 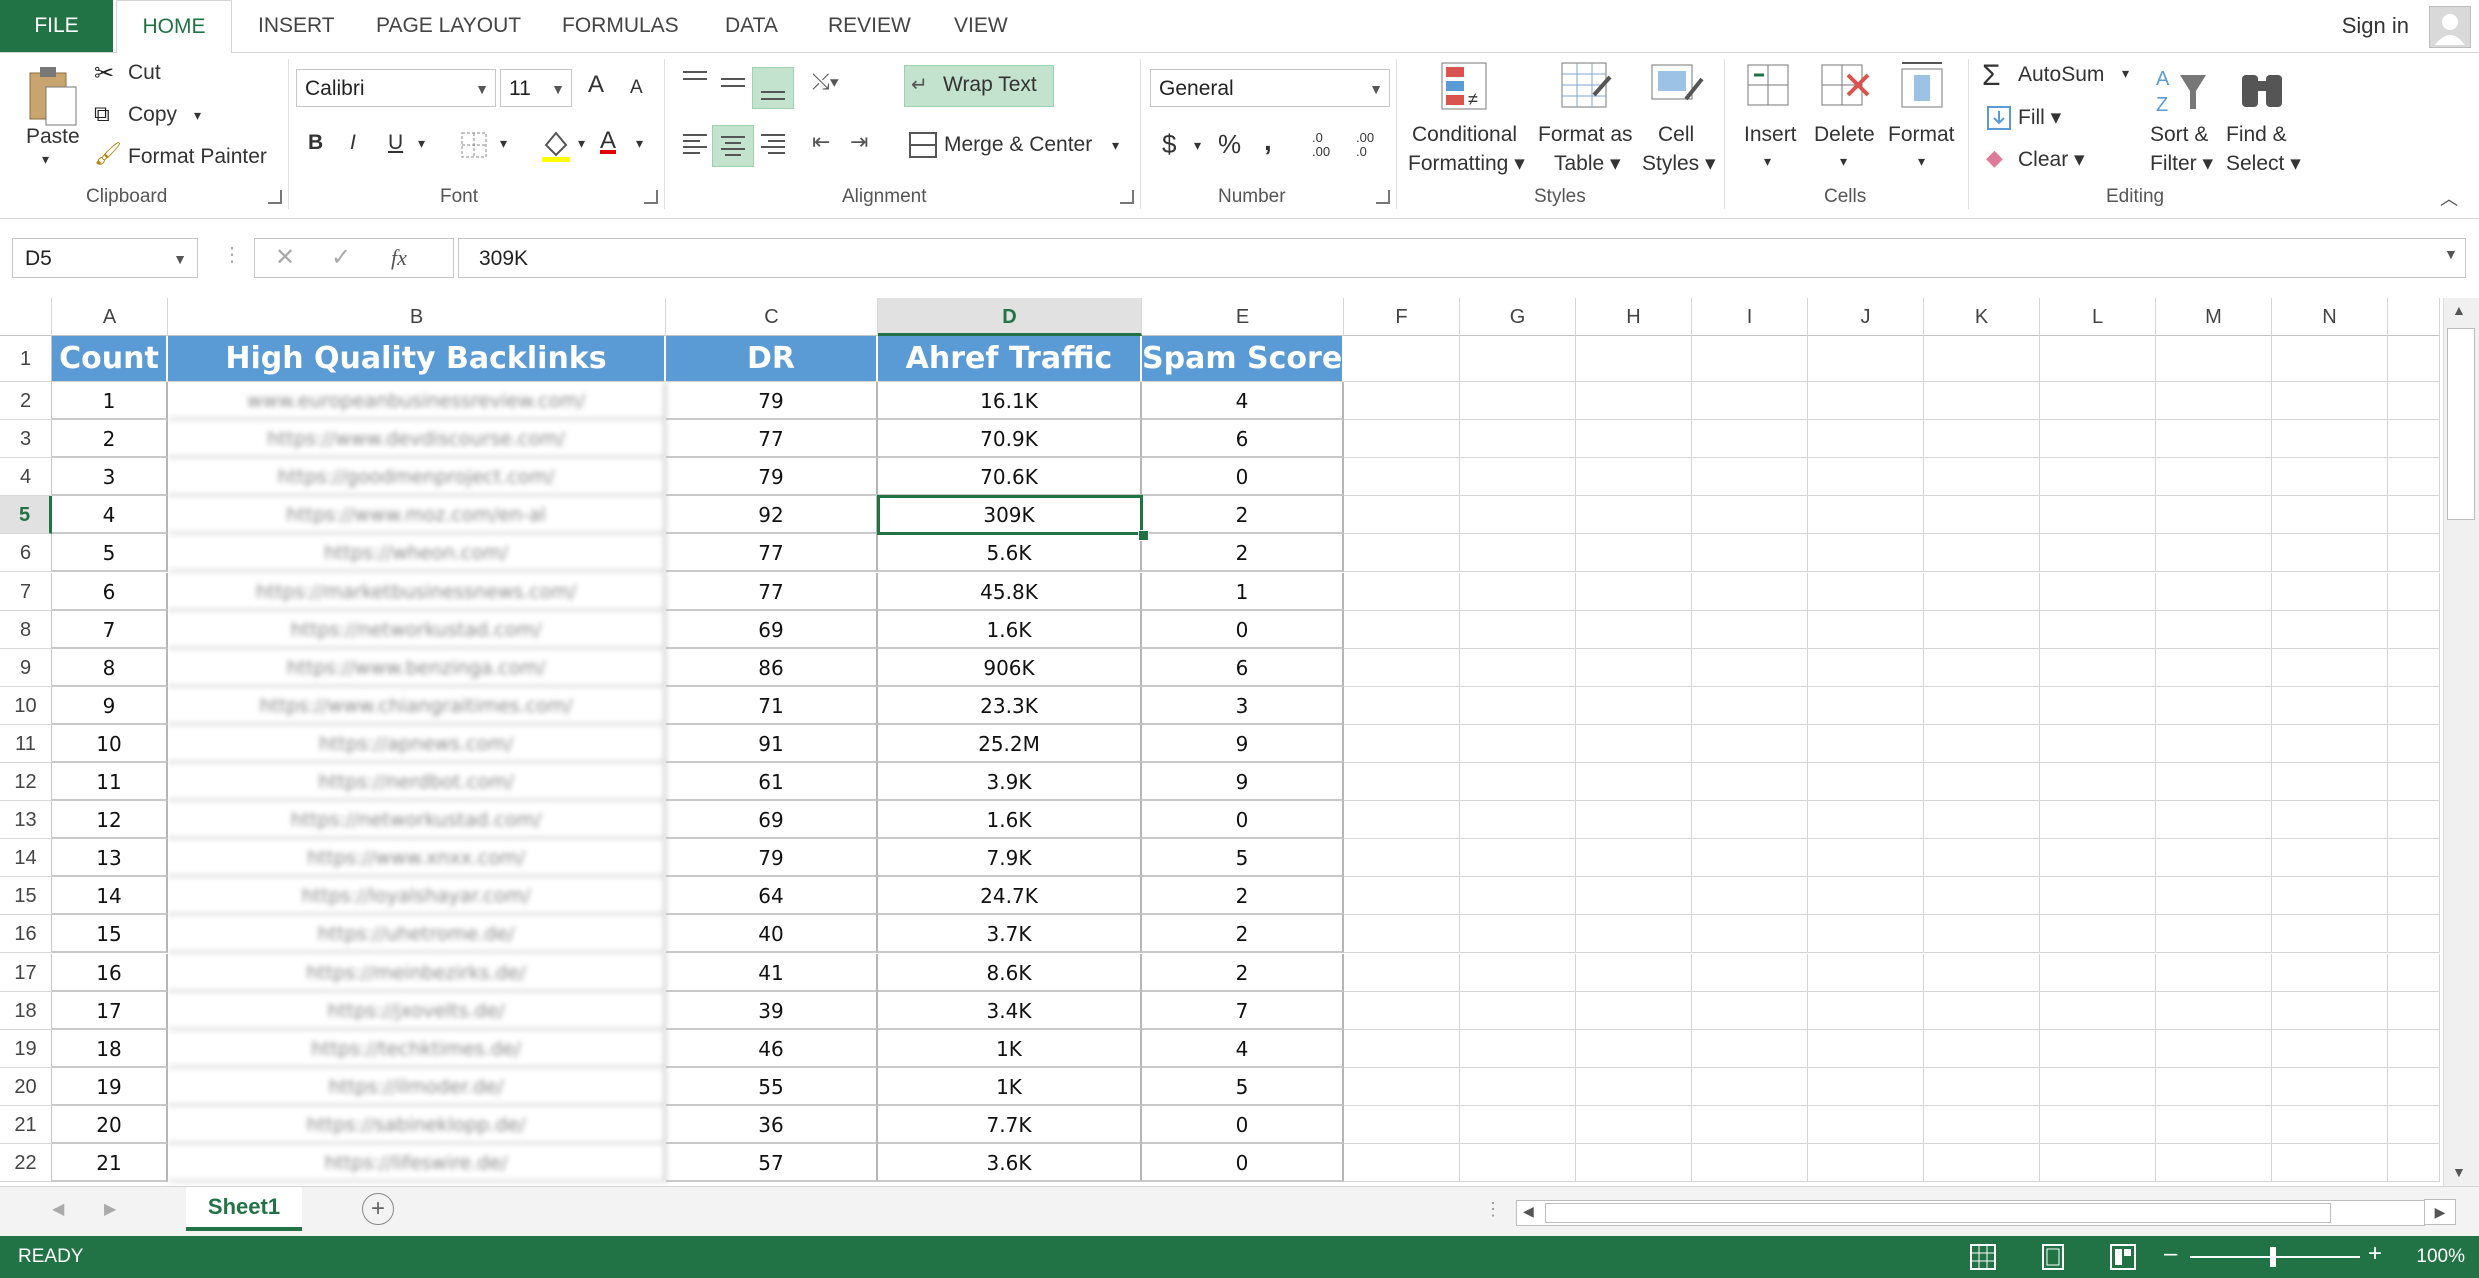 What do you see at coordinates (772, 515) in the screenshot?
I see `table-cell: 92` at bounding box center [772, 515].